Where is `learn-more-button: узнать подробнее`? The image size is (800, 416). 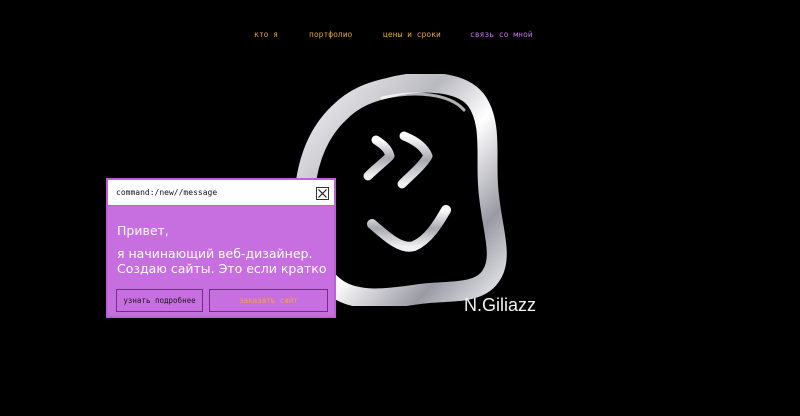
learn-more-button: узнать подробнее is located at coordinates (159, 300).